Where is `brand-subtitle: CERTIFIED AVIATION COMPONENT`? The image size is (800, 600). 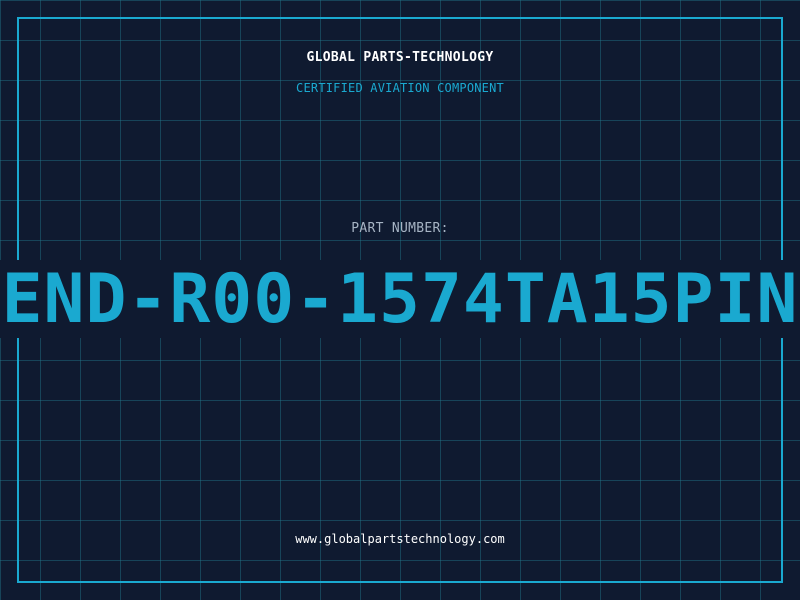
brand-subtitle: CERTIFIED AVIATION COMPONENT is located at coordinates (400, 88).